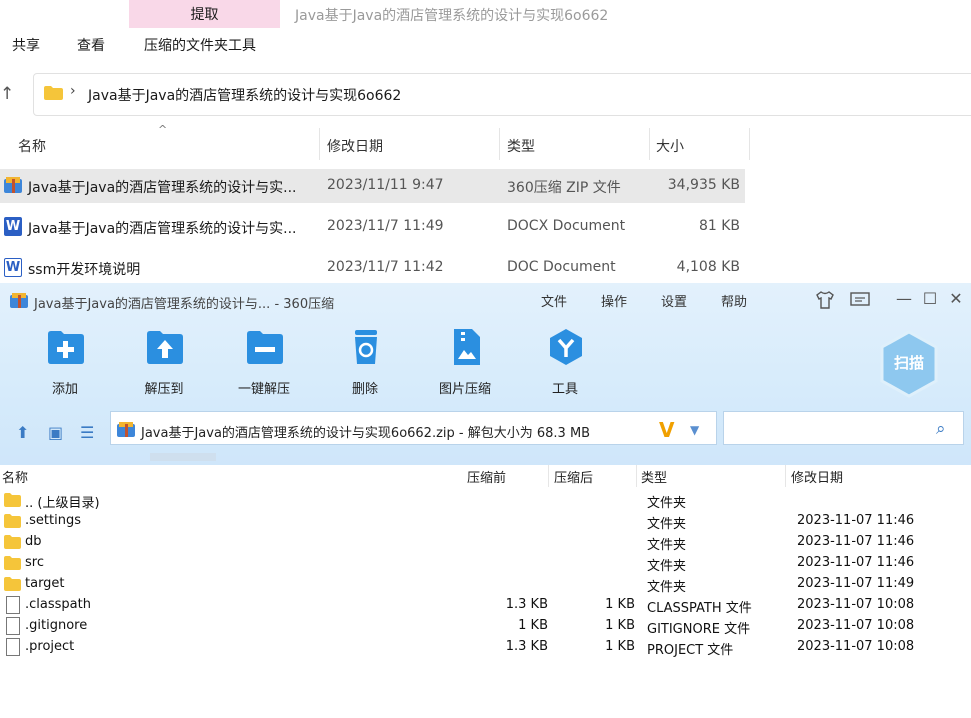 This screenshot has width=971, height=718. Describe the element at coordinates (164, 363) in the screenshot. I see `extract-to-button: 解压到` at that location.